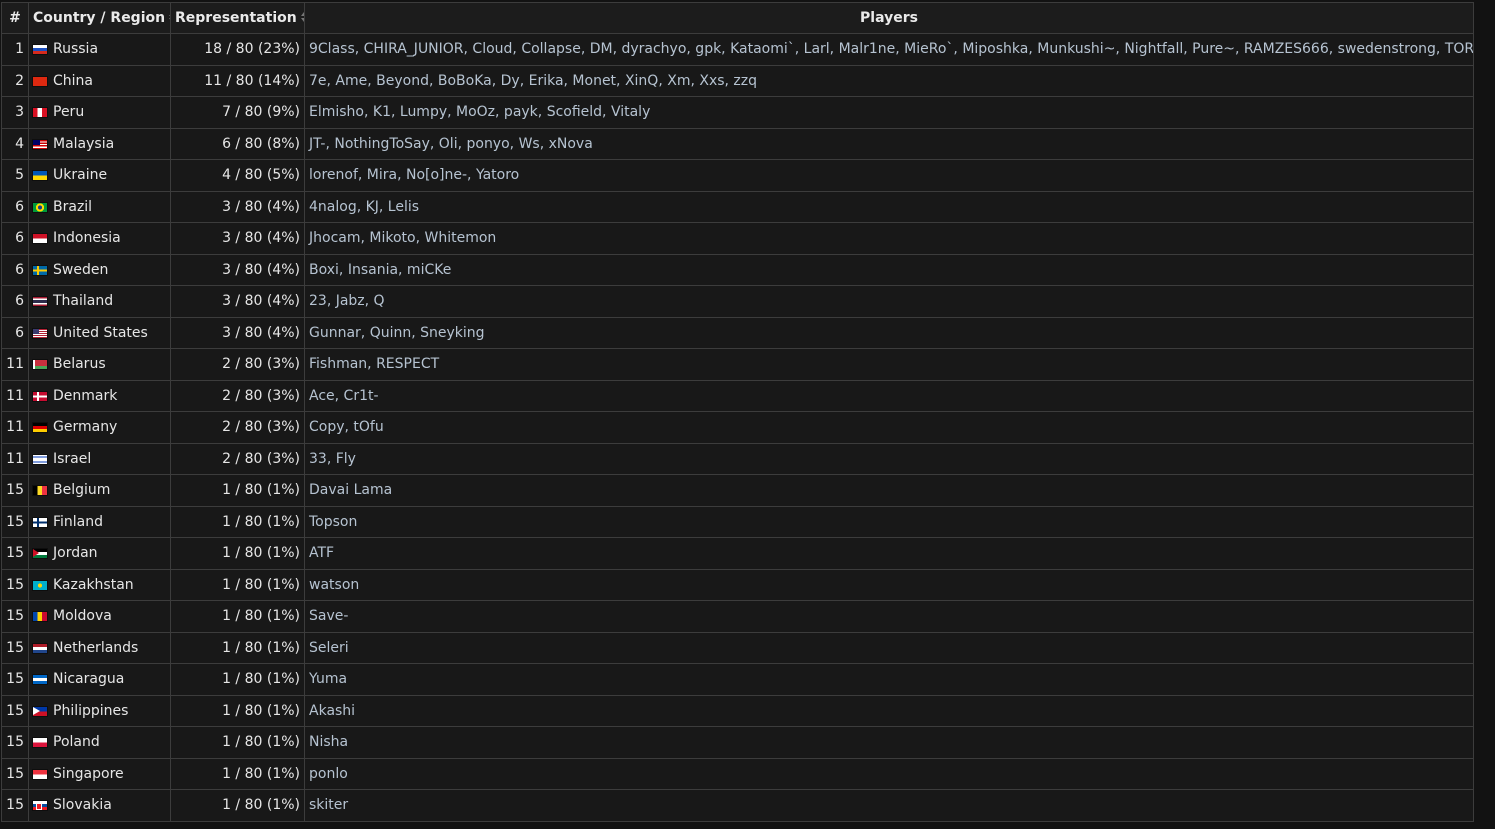 This screenshot has height=829, width=1495. What do you see at coordinates (889, 679) in the screenshot?
I see `players-cell: Yuma` at bounding box center [889, 679].